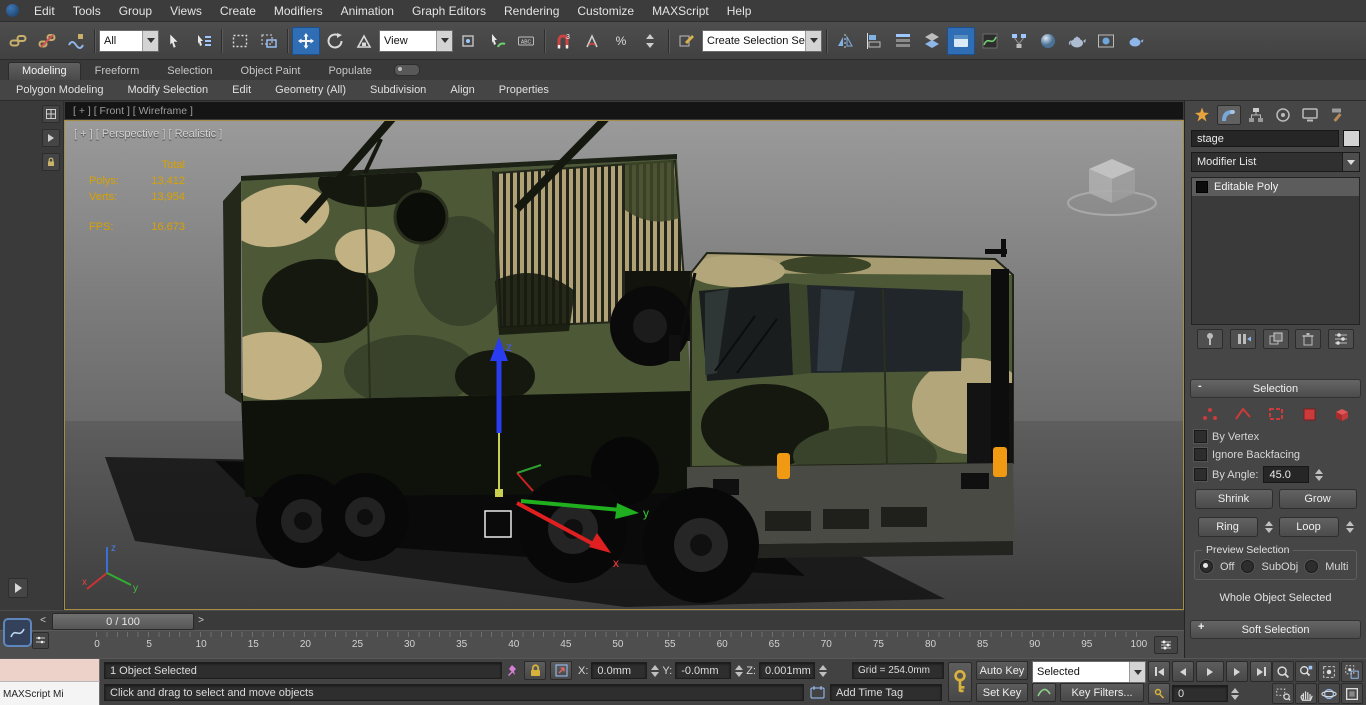 This screenshot has height=705, width=1366. Describe the element at coordinates (886, 692) in the screenshot. I see `add-time-tag-field: Add Time Tag` at that location.